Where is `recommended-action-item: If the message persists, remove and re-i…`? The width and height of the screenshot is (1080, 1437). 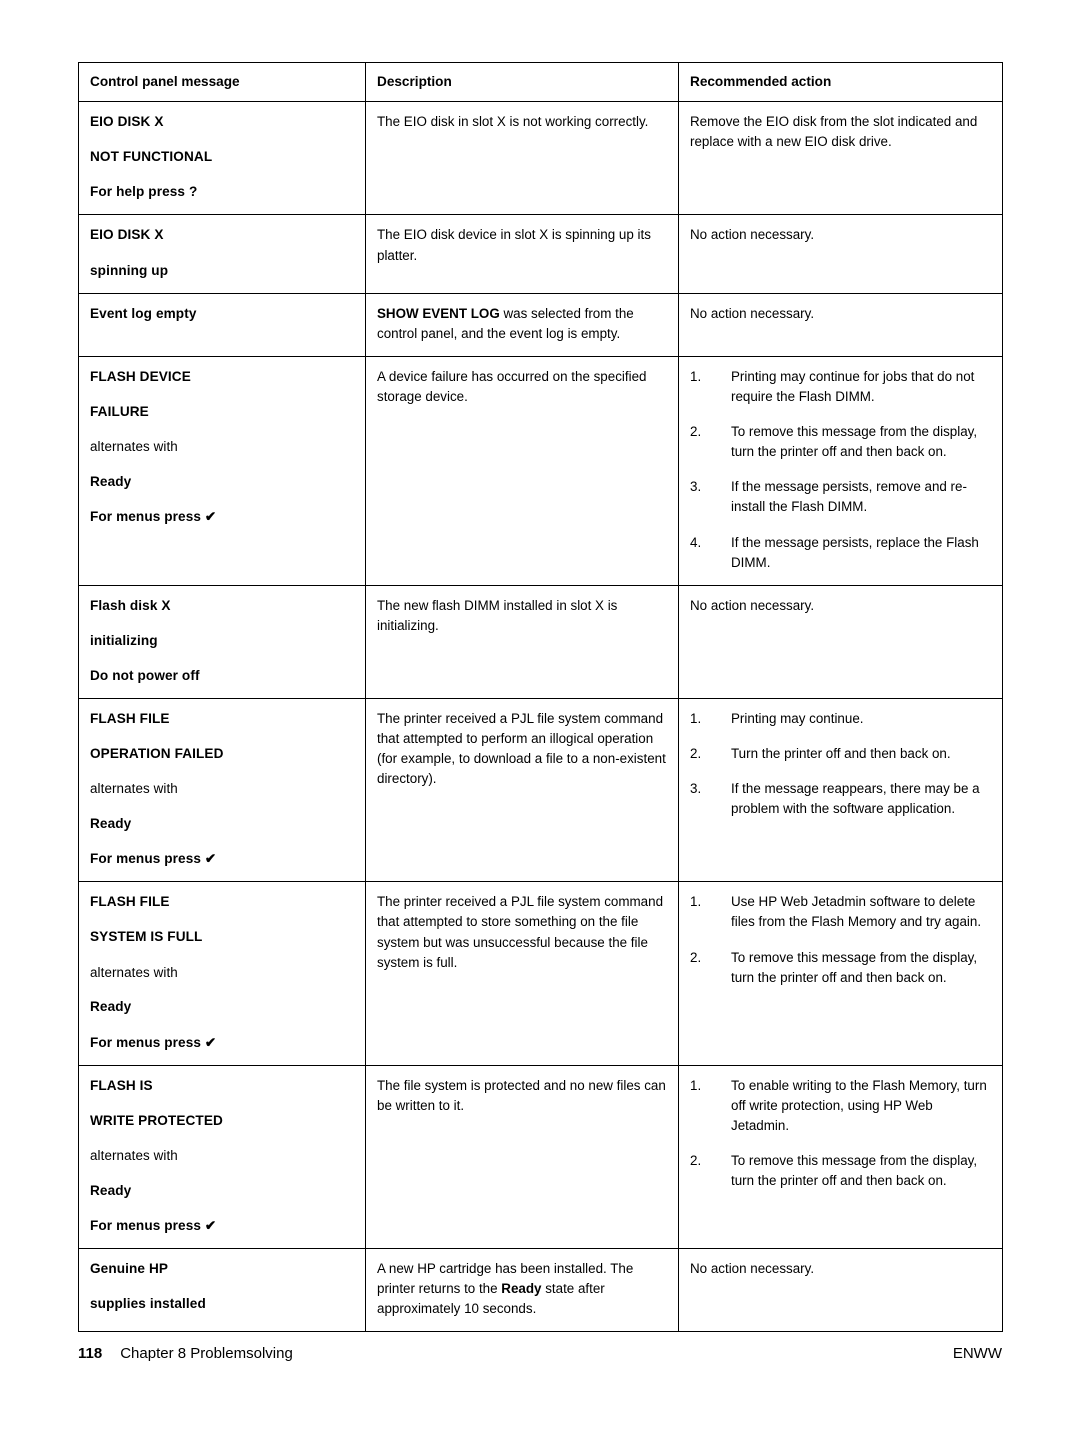
recommended-action-item: If the message persists, remove and re-i… is located at coordinates (828, 496).